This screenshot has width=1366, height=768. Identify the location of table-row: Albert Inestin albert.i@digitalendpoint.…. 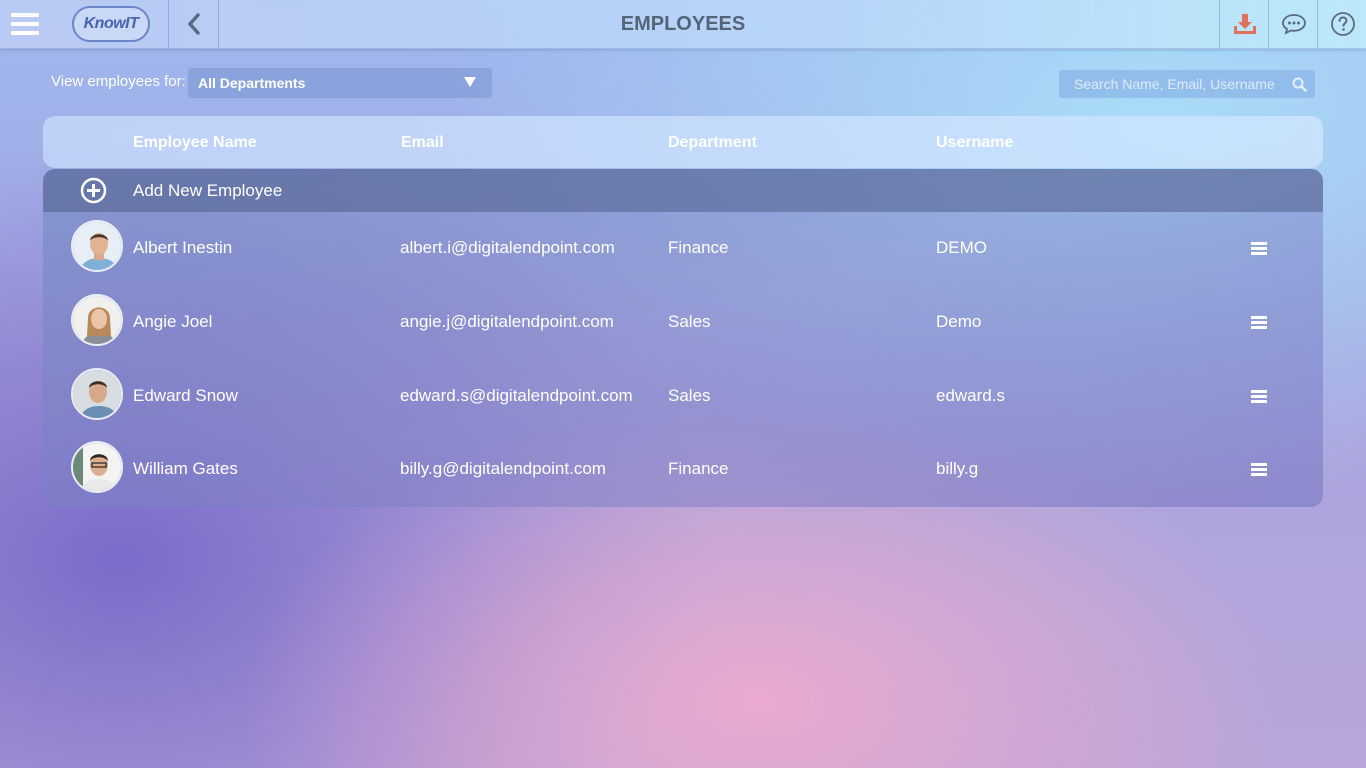
(683, 249).